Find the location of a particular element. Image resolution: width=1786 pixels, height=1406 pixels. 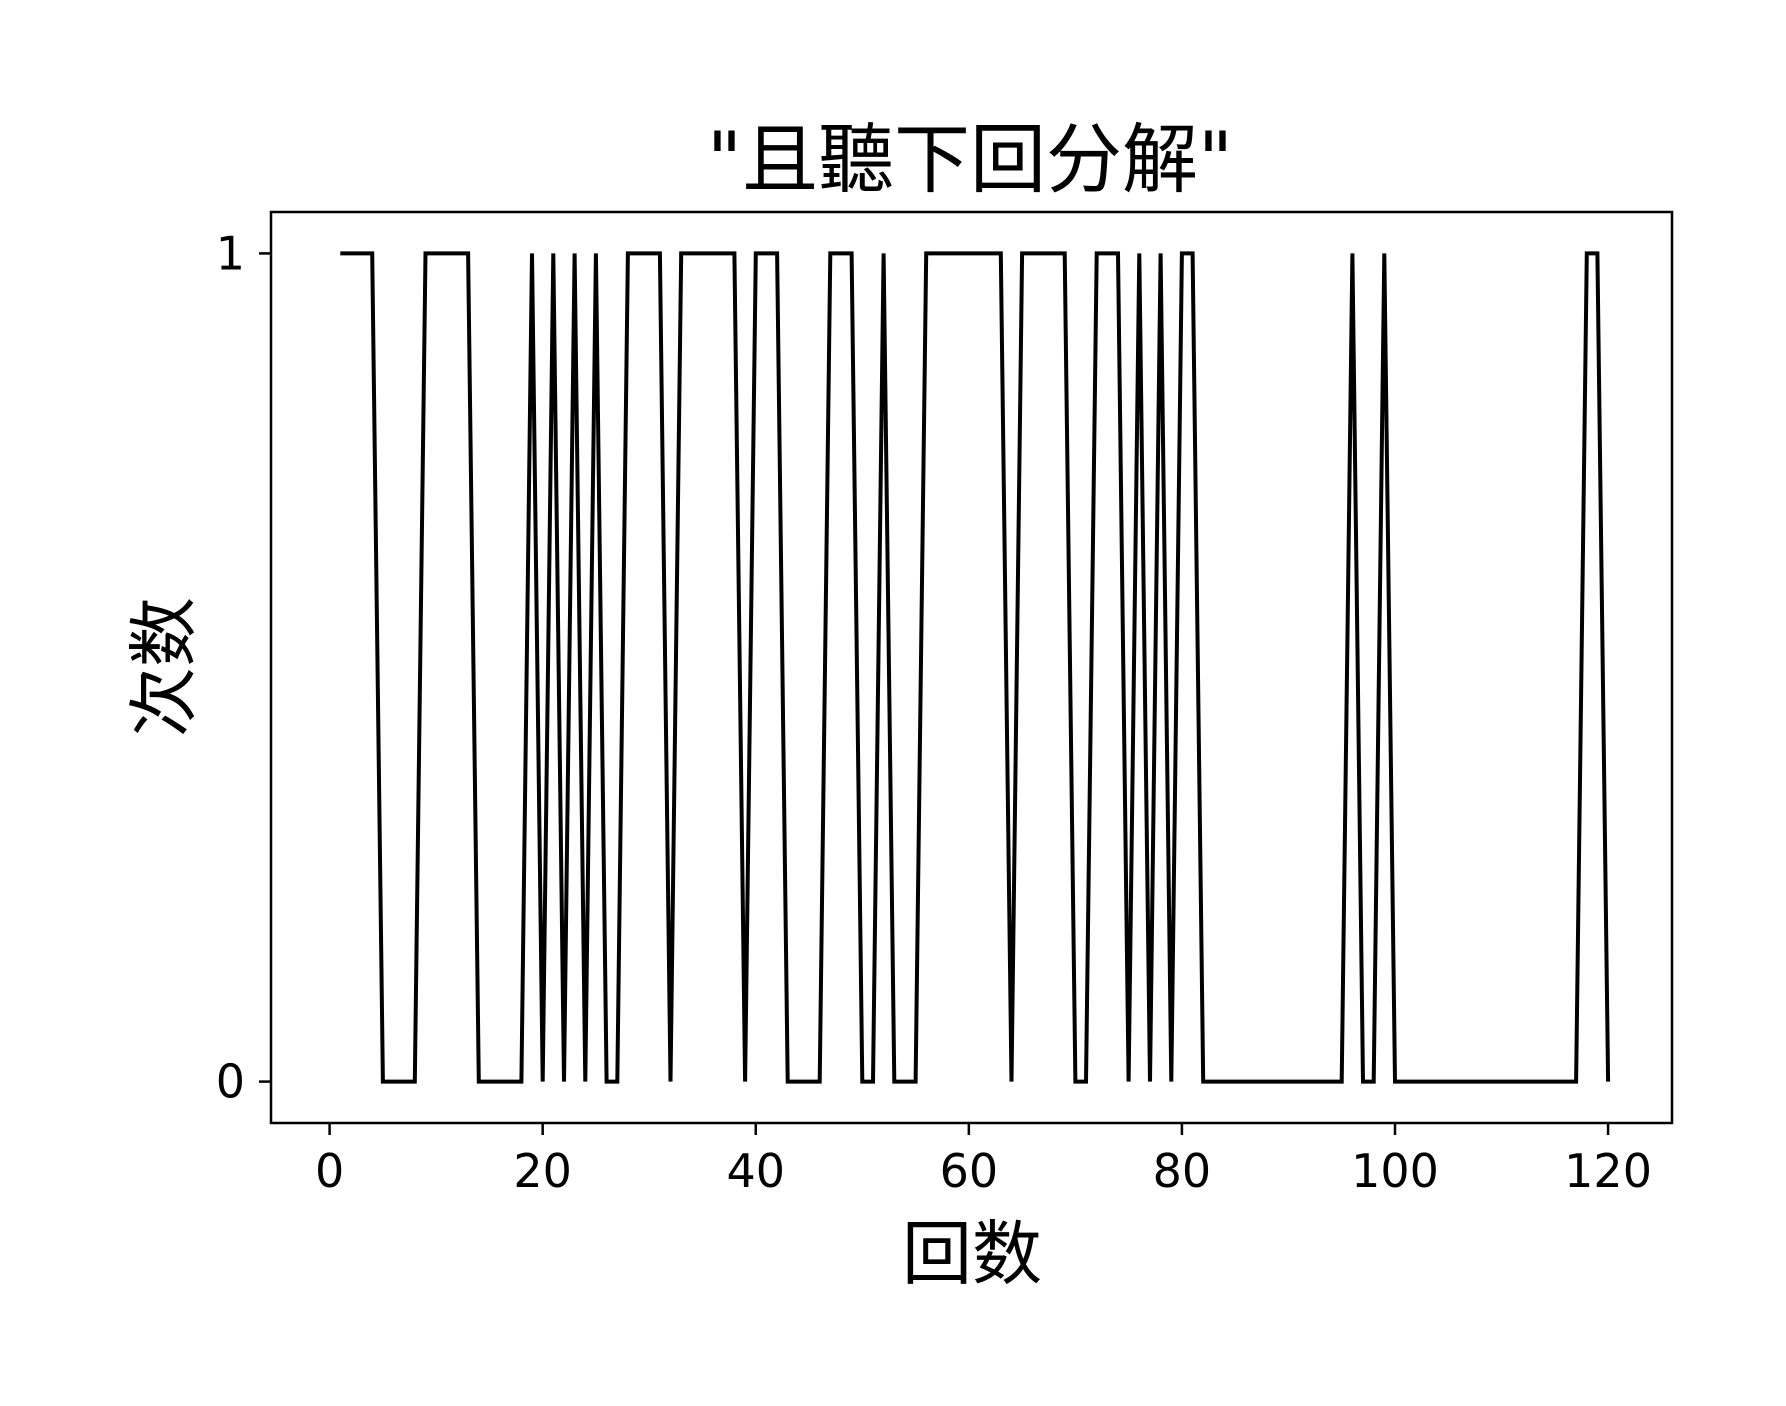

y-tick-label: 0 is located at coordinates (230, 1082).